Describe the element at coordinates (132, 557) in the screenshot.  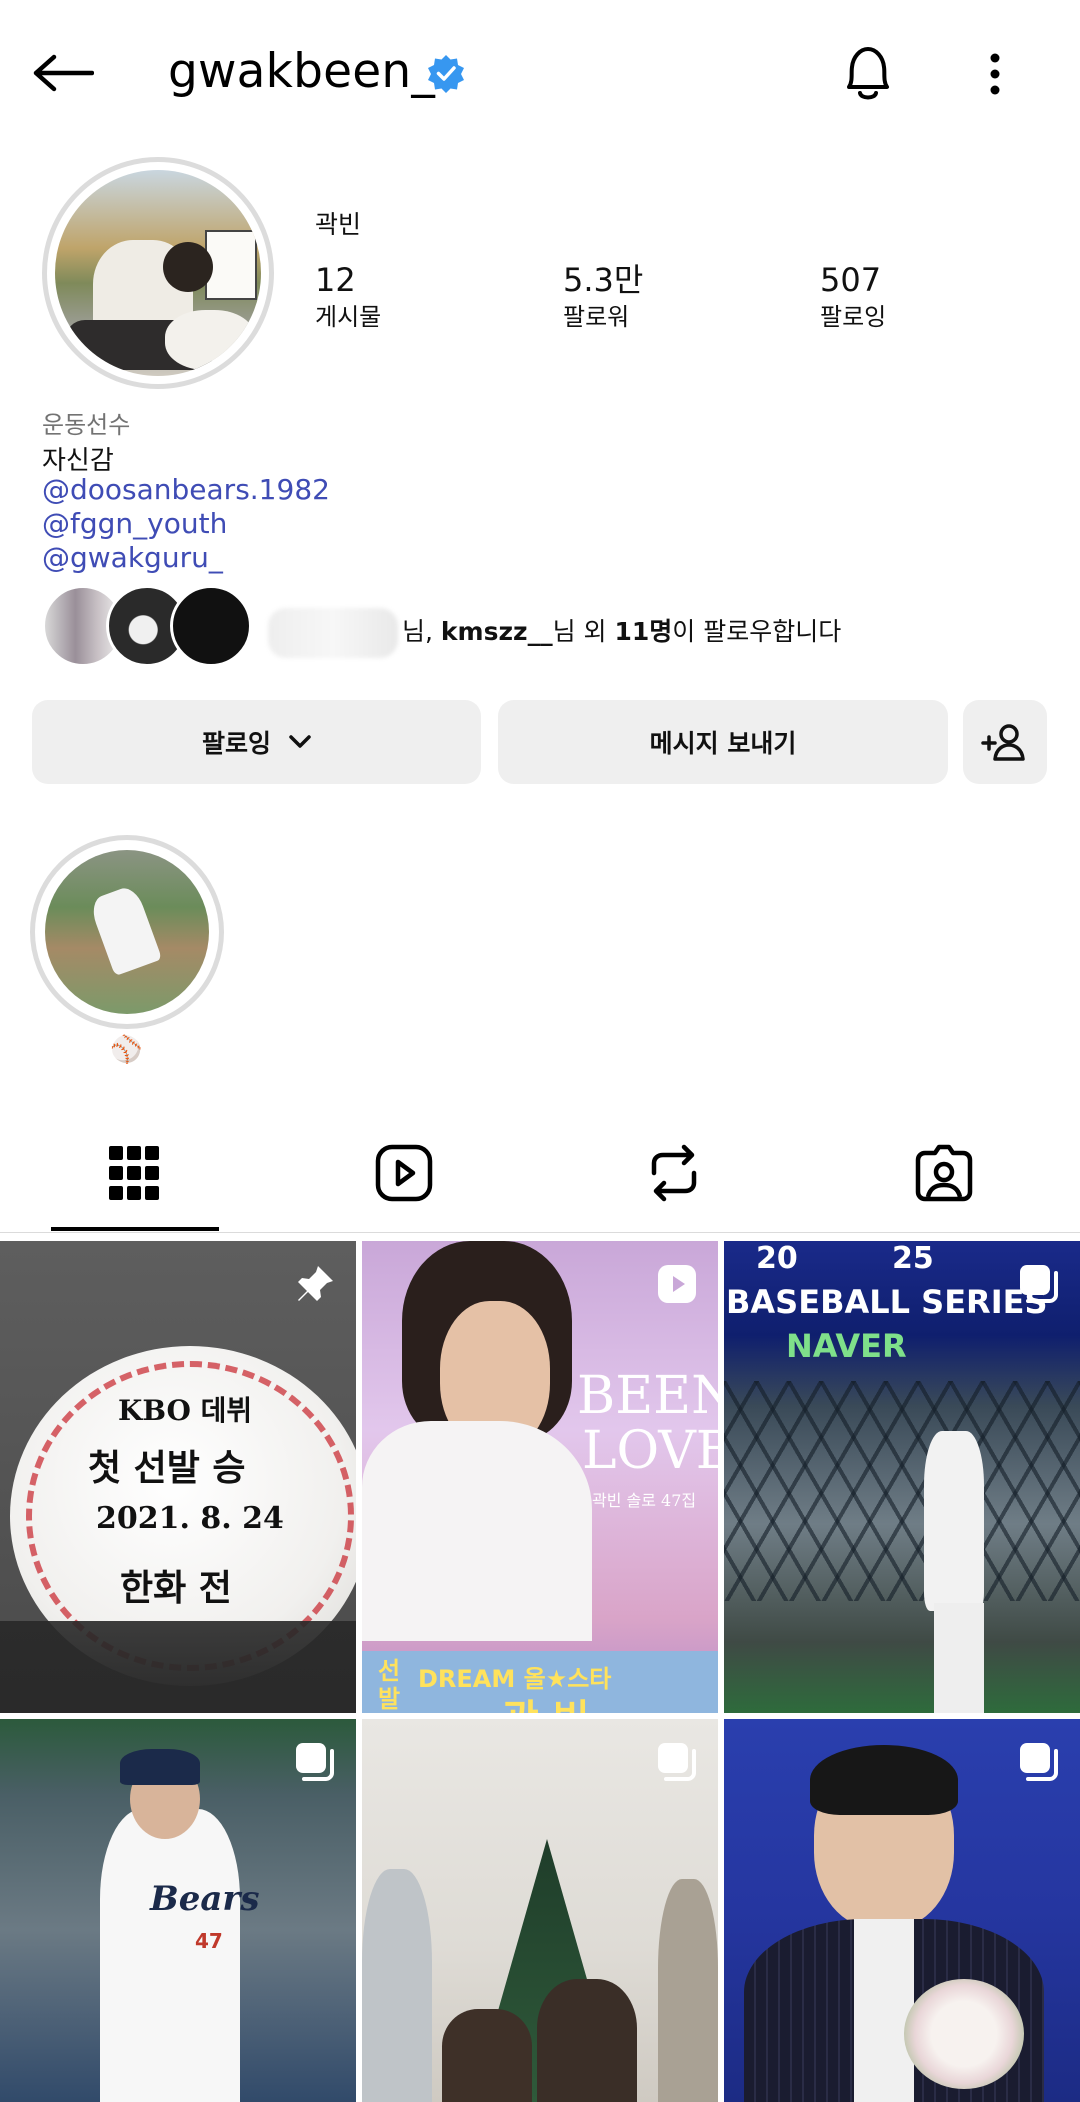
I see `bio-link-gwakguru: @gwakguru_` at that location.